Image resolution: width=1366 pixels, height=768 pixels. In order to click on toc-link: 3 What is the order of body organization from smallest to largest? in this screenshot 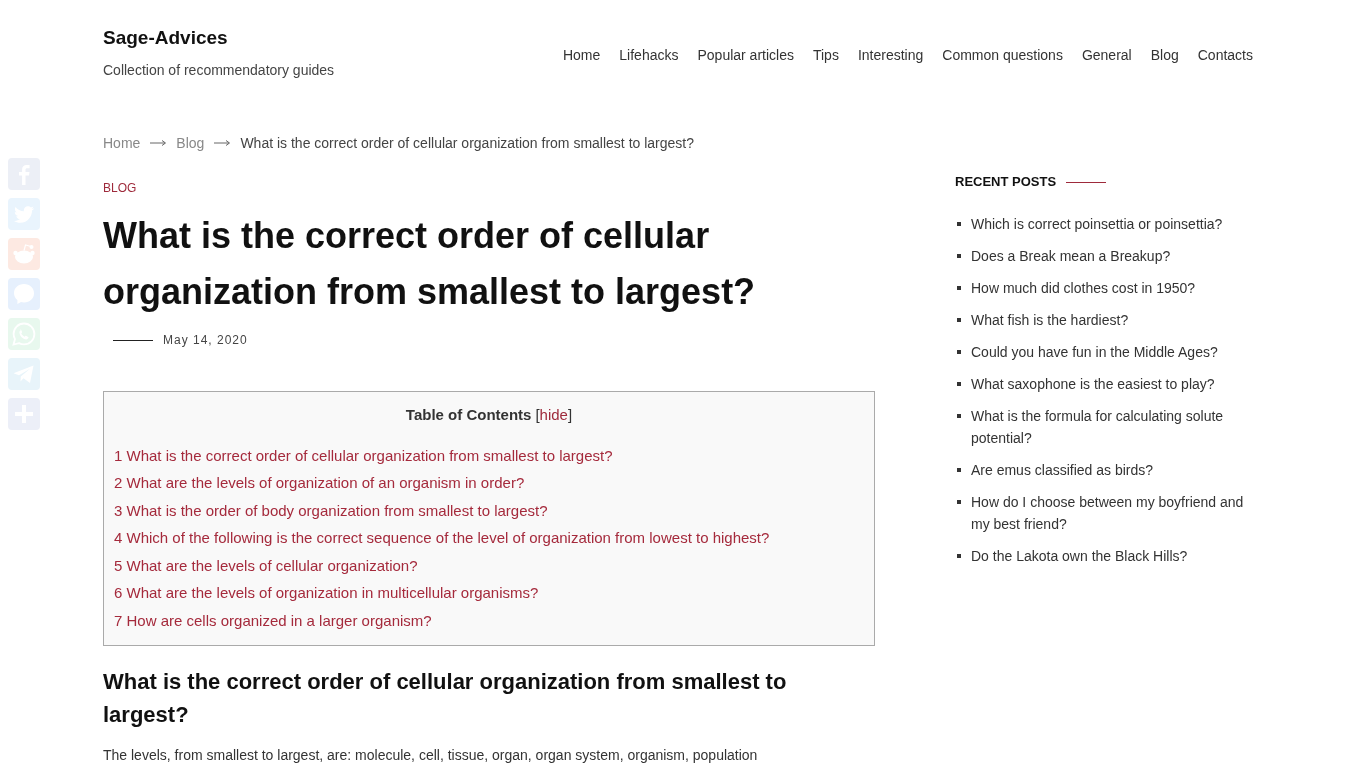, I will do `click(331, 510)`.